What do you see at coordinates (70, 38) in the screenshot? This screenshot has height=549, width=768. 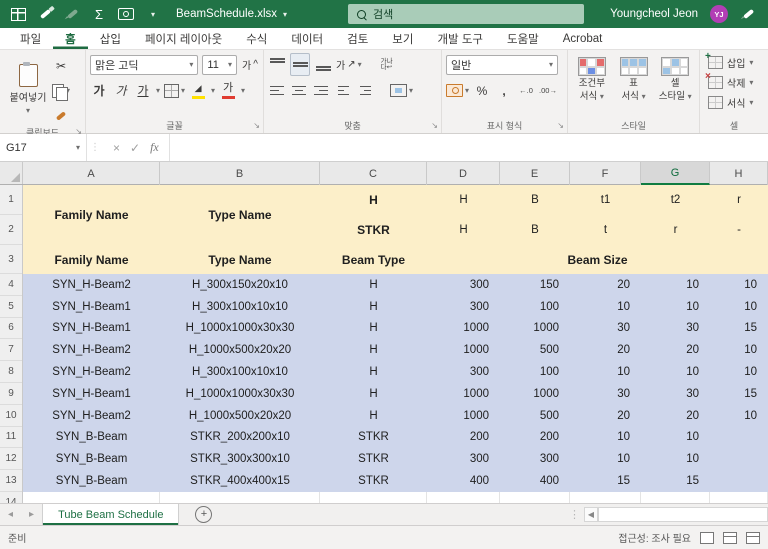 I see `menu-tab-홈: 홈` at bounding box center [70, 38].